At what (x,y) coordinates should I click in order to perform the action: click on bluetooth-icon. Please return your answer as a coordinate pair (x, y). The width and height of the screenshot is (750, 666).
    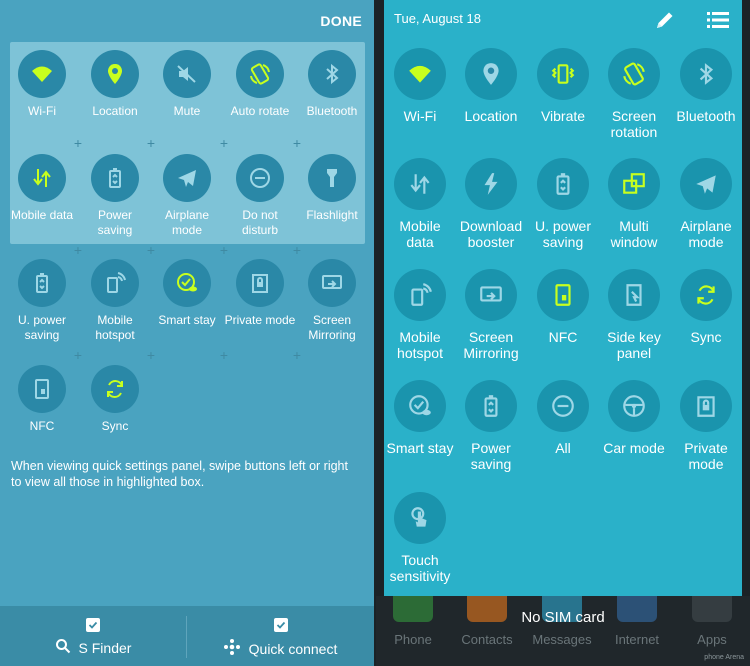
    Looking at the image, I should click on (332, 74).